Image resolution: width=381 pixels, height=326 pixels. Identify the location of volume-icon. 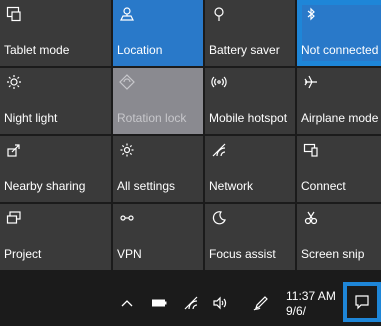
(220, 303).